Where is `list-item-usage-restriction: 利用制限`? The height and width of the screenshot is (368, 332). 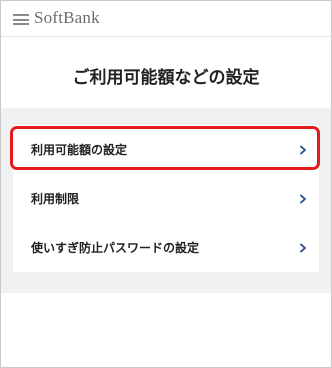 list-item-usage-restriction: 利用制限 is located at coordinates (166, 198).